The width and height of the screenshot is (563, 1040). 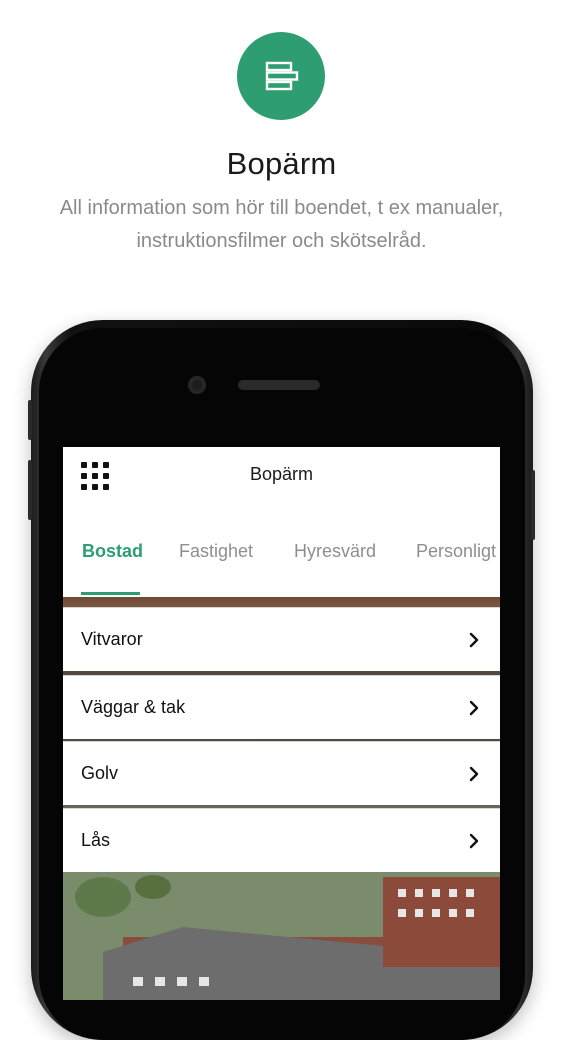 I want to click on screen-title: Bopärm, so click(x=281, y=474).